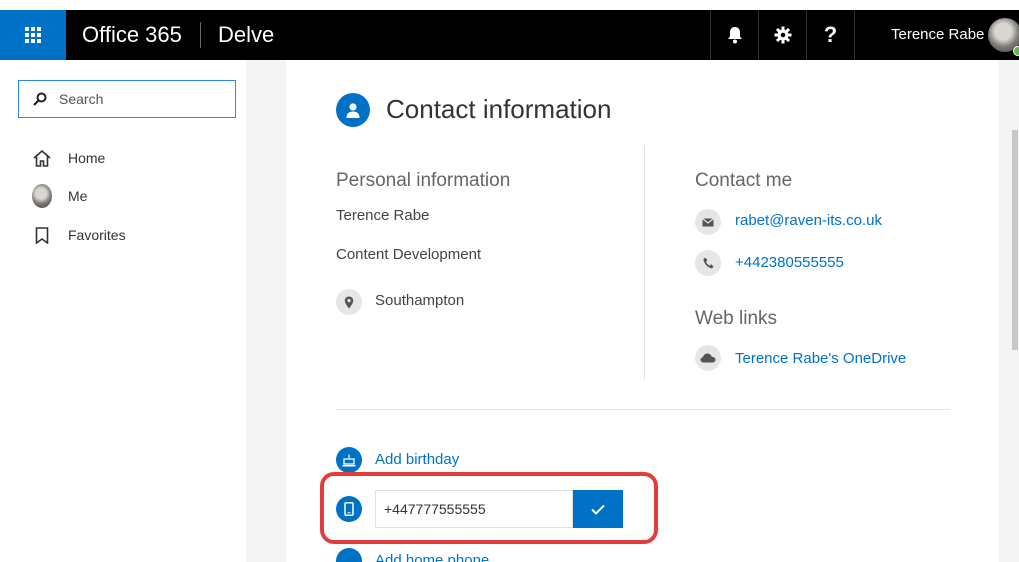  Describe the element at coordinates (509, 35) in the screenshot. I see `top-bar: Office 365 Delve ? Terence Rabe` at that location.